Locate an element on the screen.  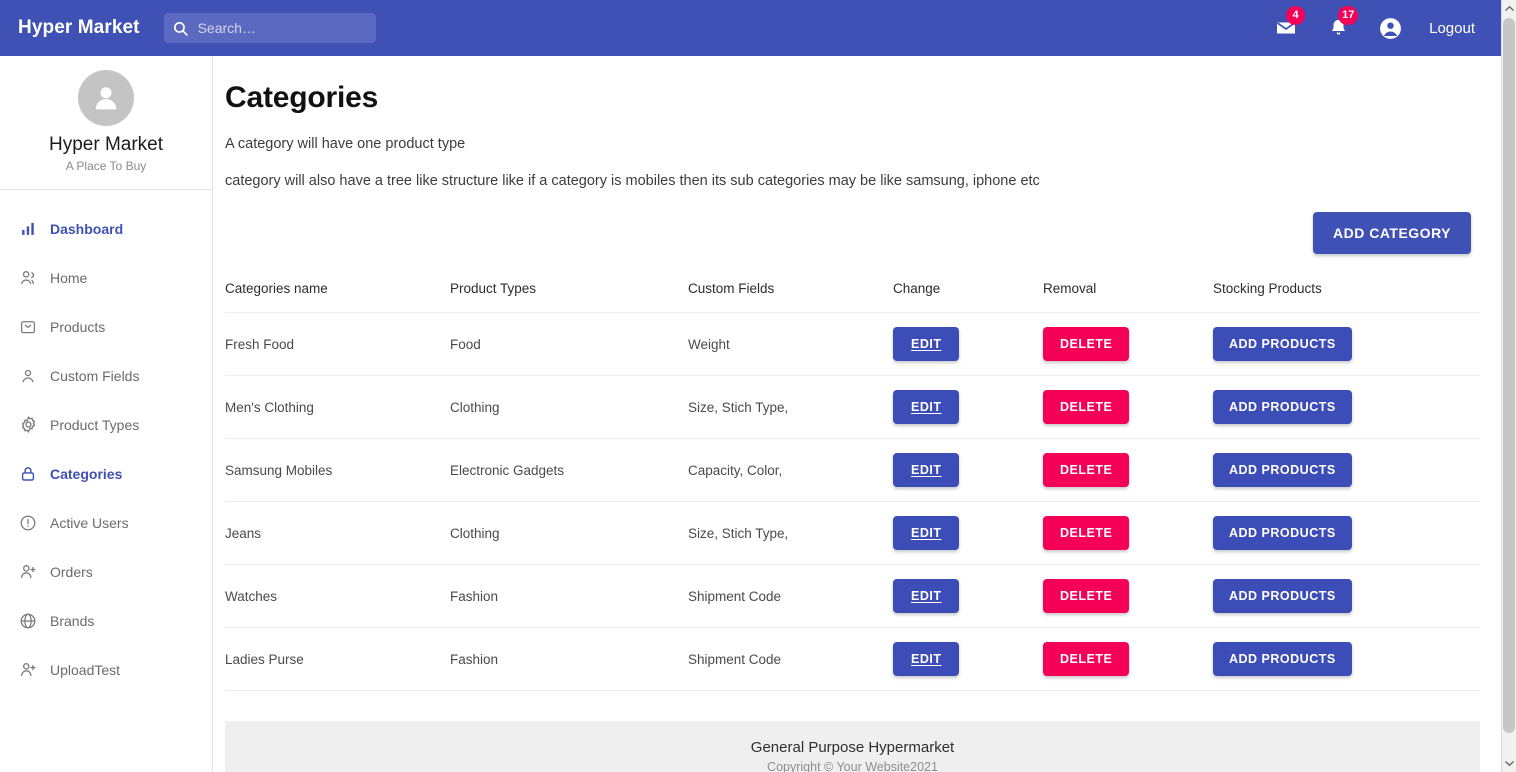
cell-product-type: Clothing is located at coordinates (569, 533).